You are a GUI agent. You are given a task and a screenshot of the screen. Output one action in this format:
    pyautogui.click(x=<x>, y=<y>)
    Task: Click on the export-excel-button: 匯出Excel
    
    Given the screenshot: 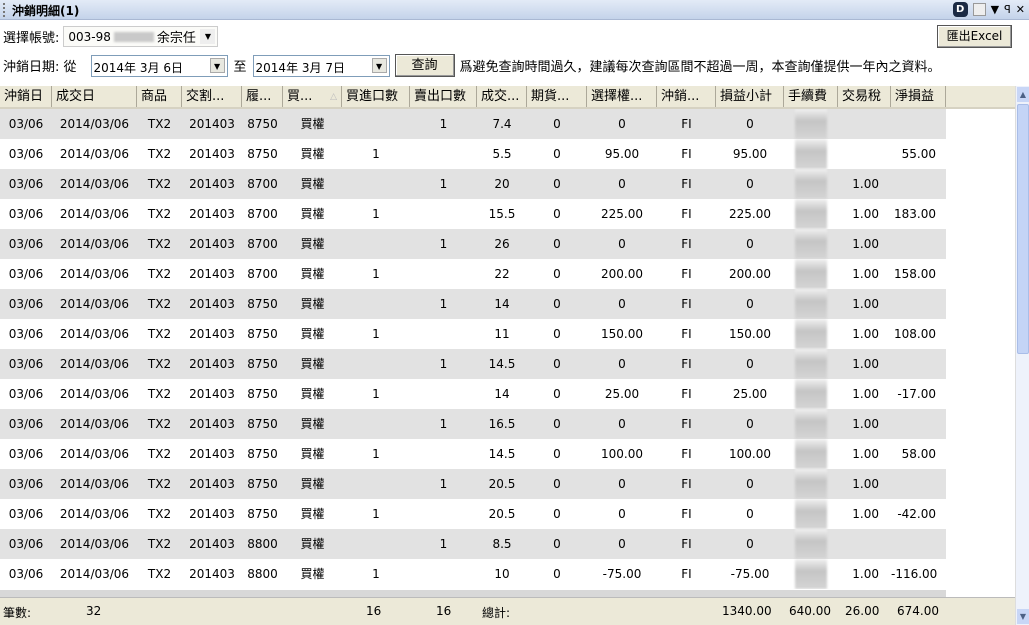 What is the action you would take?
    pyautogui.click(x=974, y=36)
    